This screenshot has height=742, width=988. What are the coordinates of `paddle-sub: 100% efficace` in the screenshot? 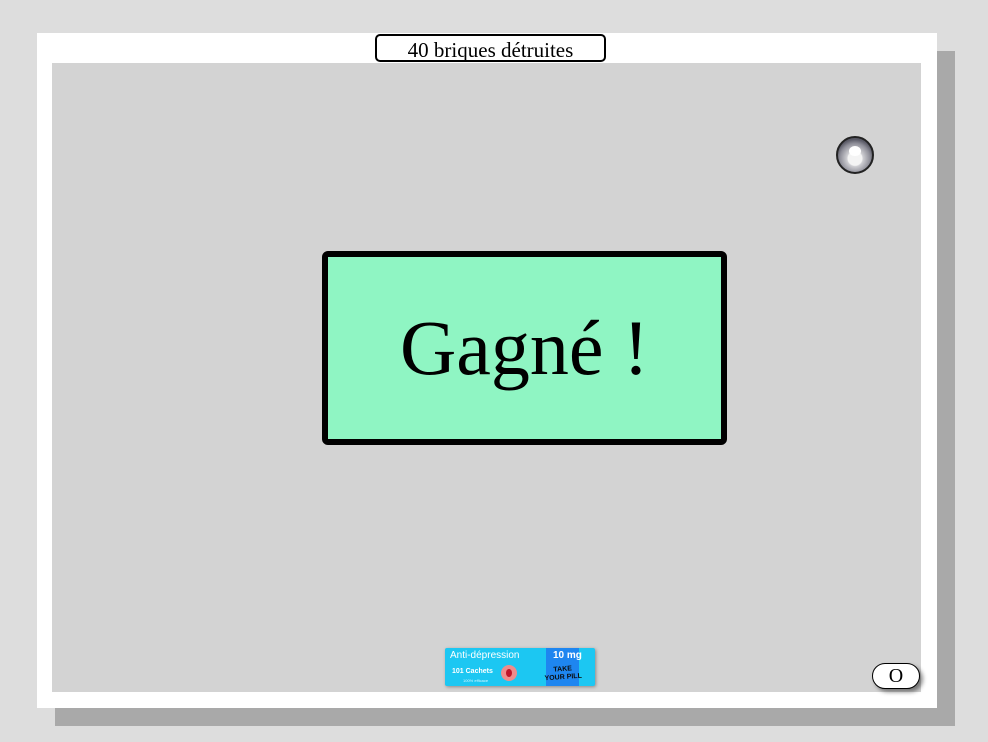 It's located at (476, 680).